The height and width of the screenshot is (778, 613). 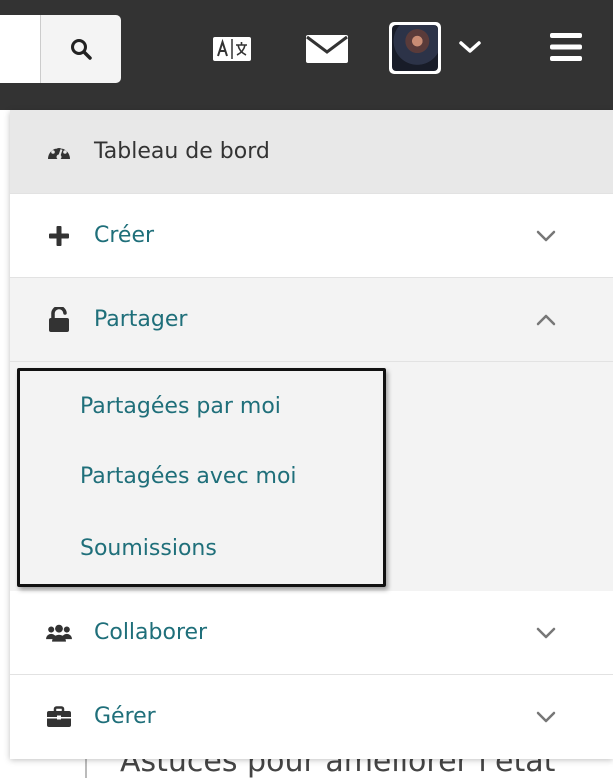 What do you see at coordinates (546, 320) in the screenshot?
I see `chevron-up-icon` at bounding box center [546, 320].